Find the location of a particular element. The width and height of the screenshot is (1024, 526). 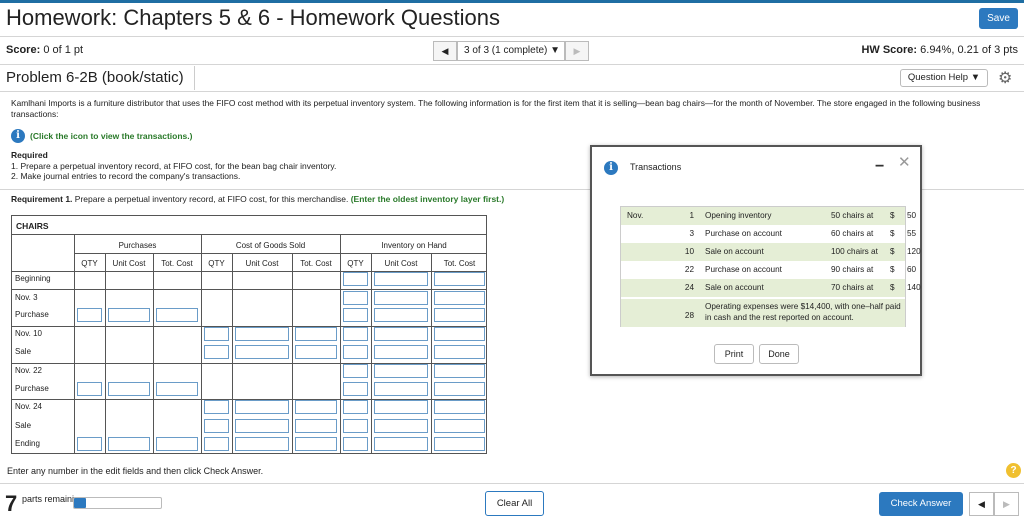

column-header: QTY is located at coordinates (355, 263).